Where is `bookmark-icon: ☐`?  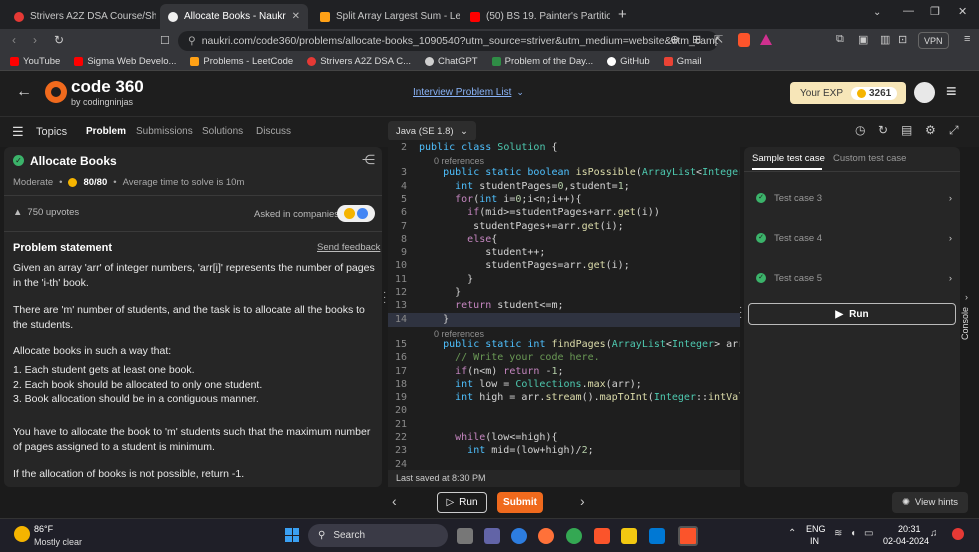
bookmark-icon: ☐ is located at coordinates (165, 40).